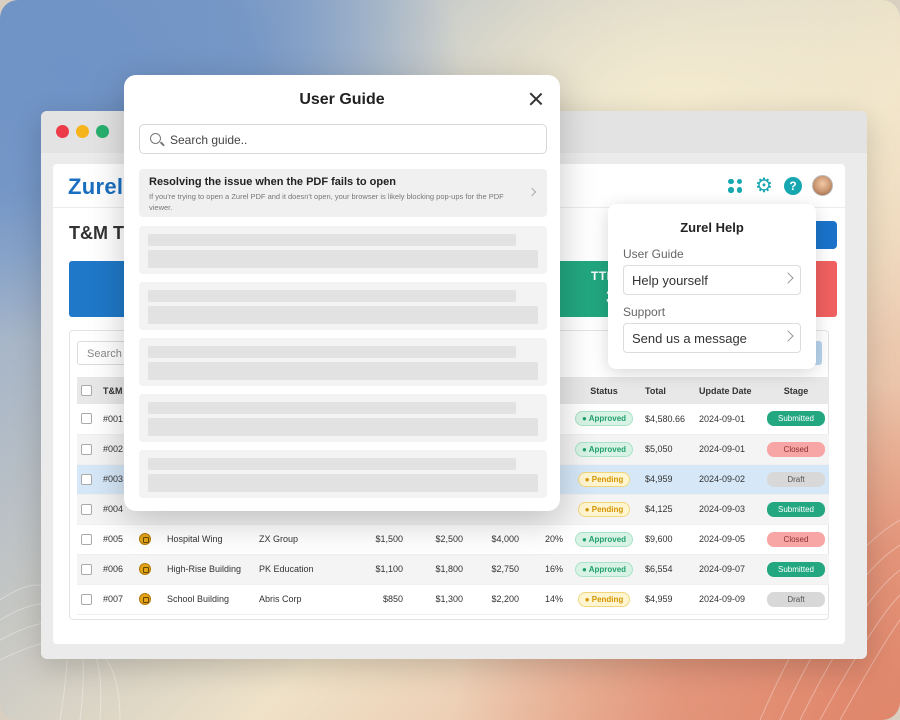 The width and height of the screenshot is (900, 720). I want to click on close-icon, so click(536, 99).